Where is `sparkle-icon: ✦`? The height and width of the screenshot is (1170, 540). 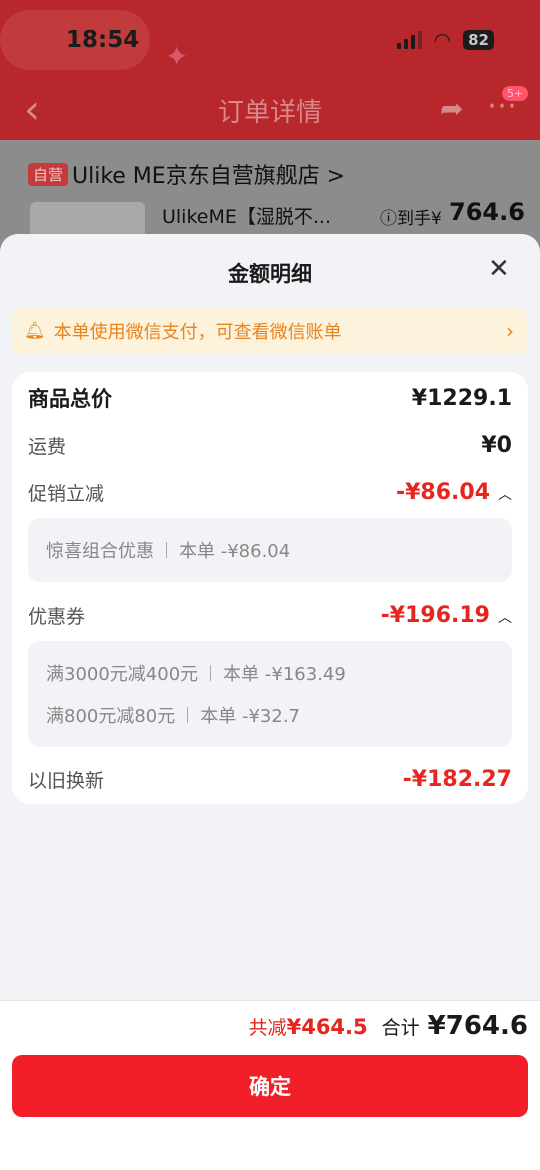
sparkle-icon: ✦ is located at coordinates (177, 56).